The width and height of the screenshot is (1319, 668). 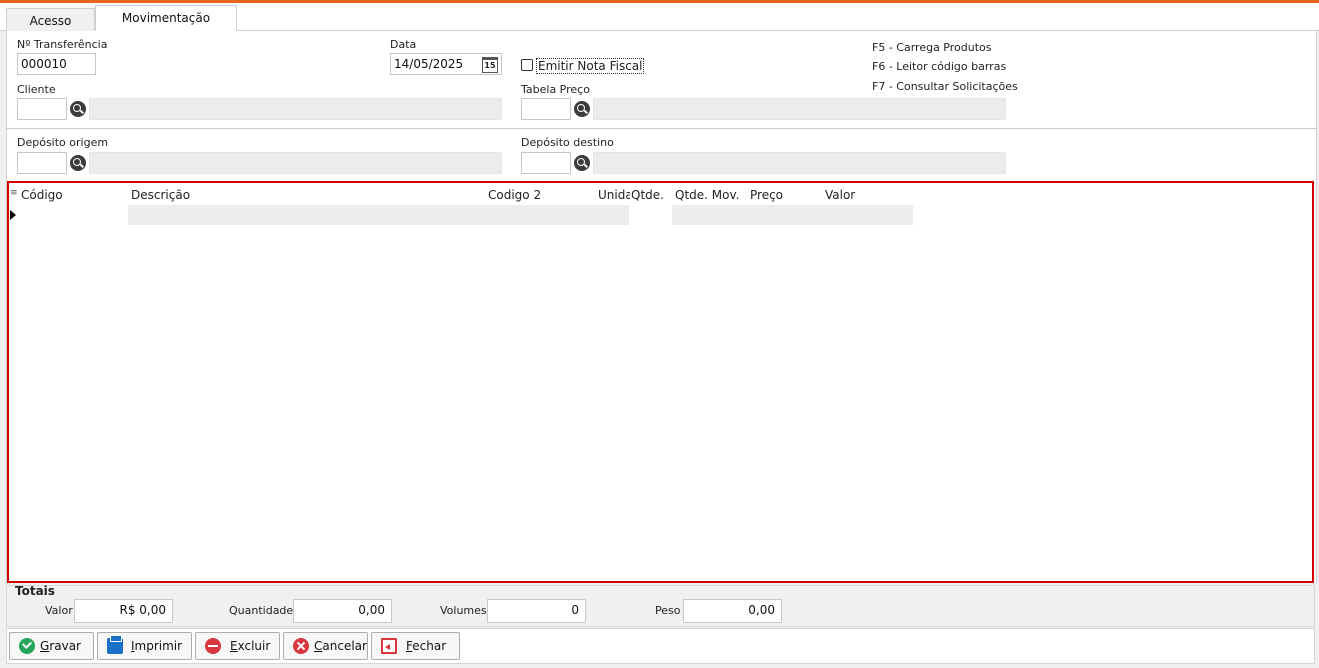 I want to click on dest-deposit-name-field, so click(x=799, y=163).